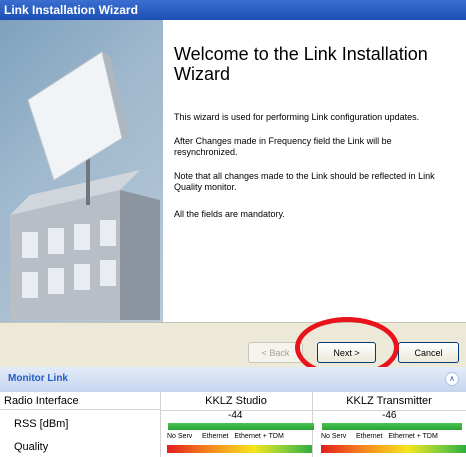  What do you see at coordinates (80, 401) in the screenshot?
I see `header-radio-interface: Radio Interface` at bounding box center [80, 401].